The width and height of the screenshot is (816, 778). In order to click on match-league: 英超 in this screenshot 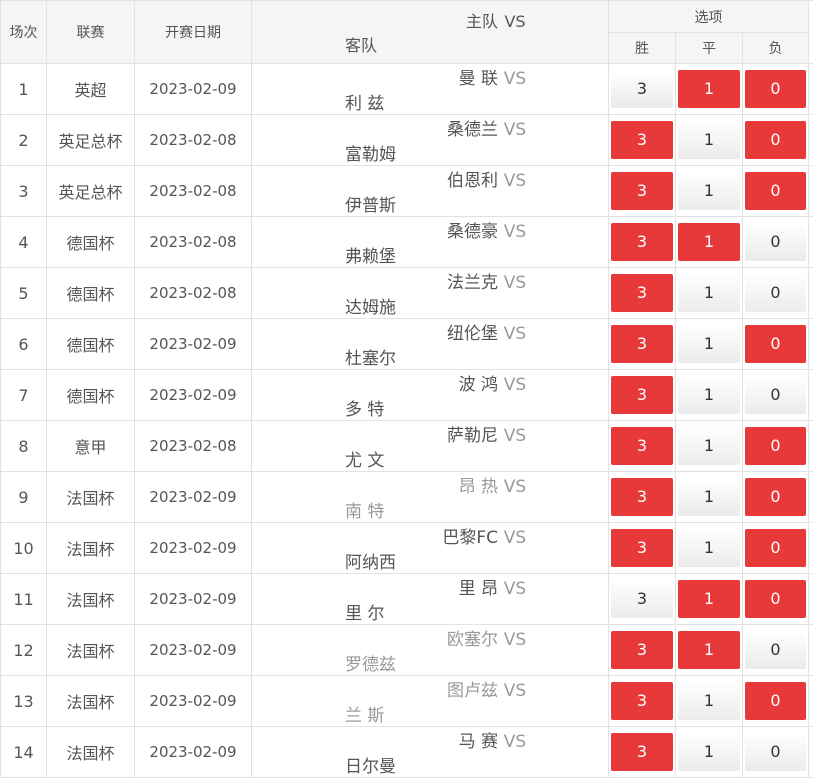, I will do `click(90, 89)`.